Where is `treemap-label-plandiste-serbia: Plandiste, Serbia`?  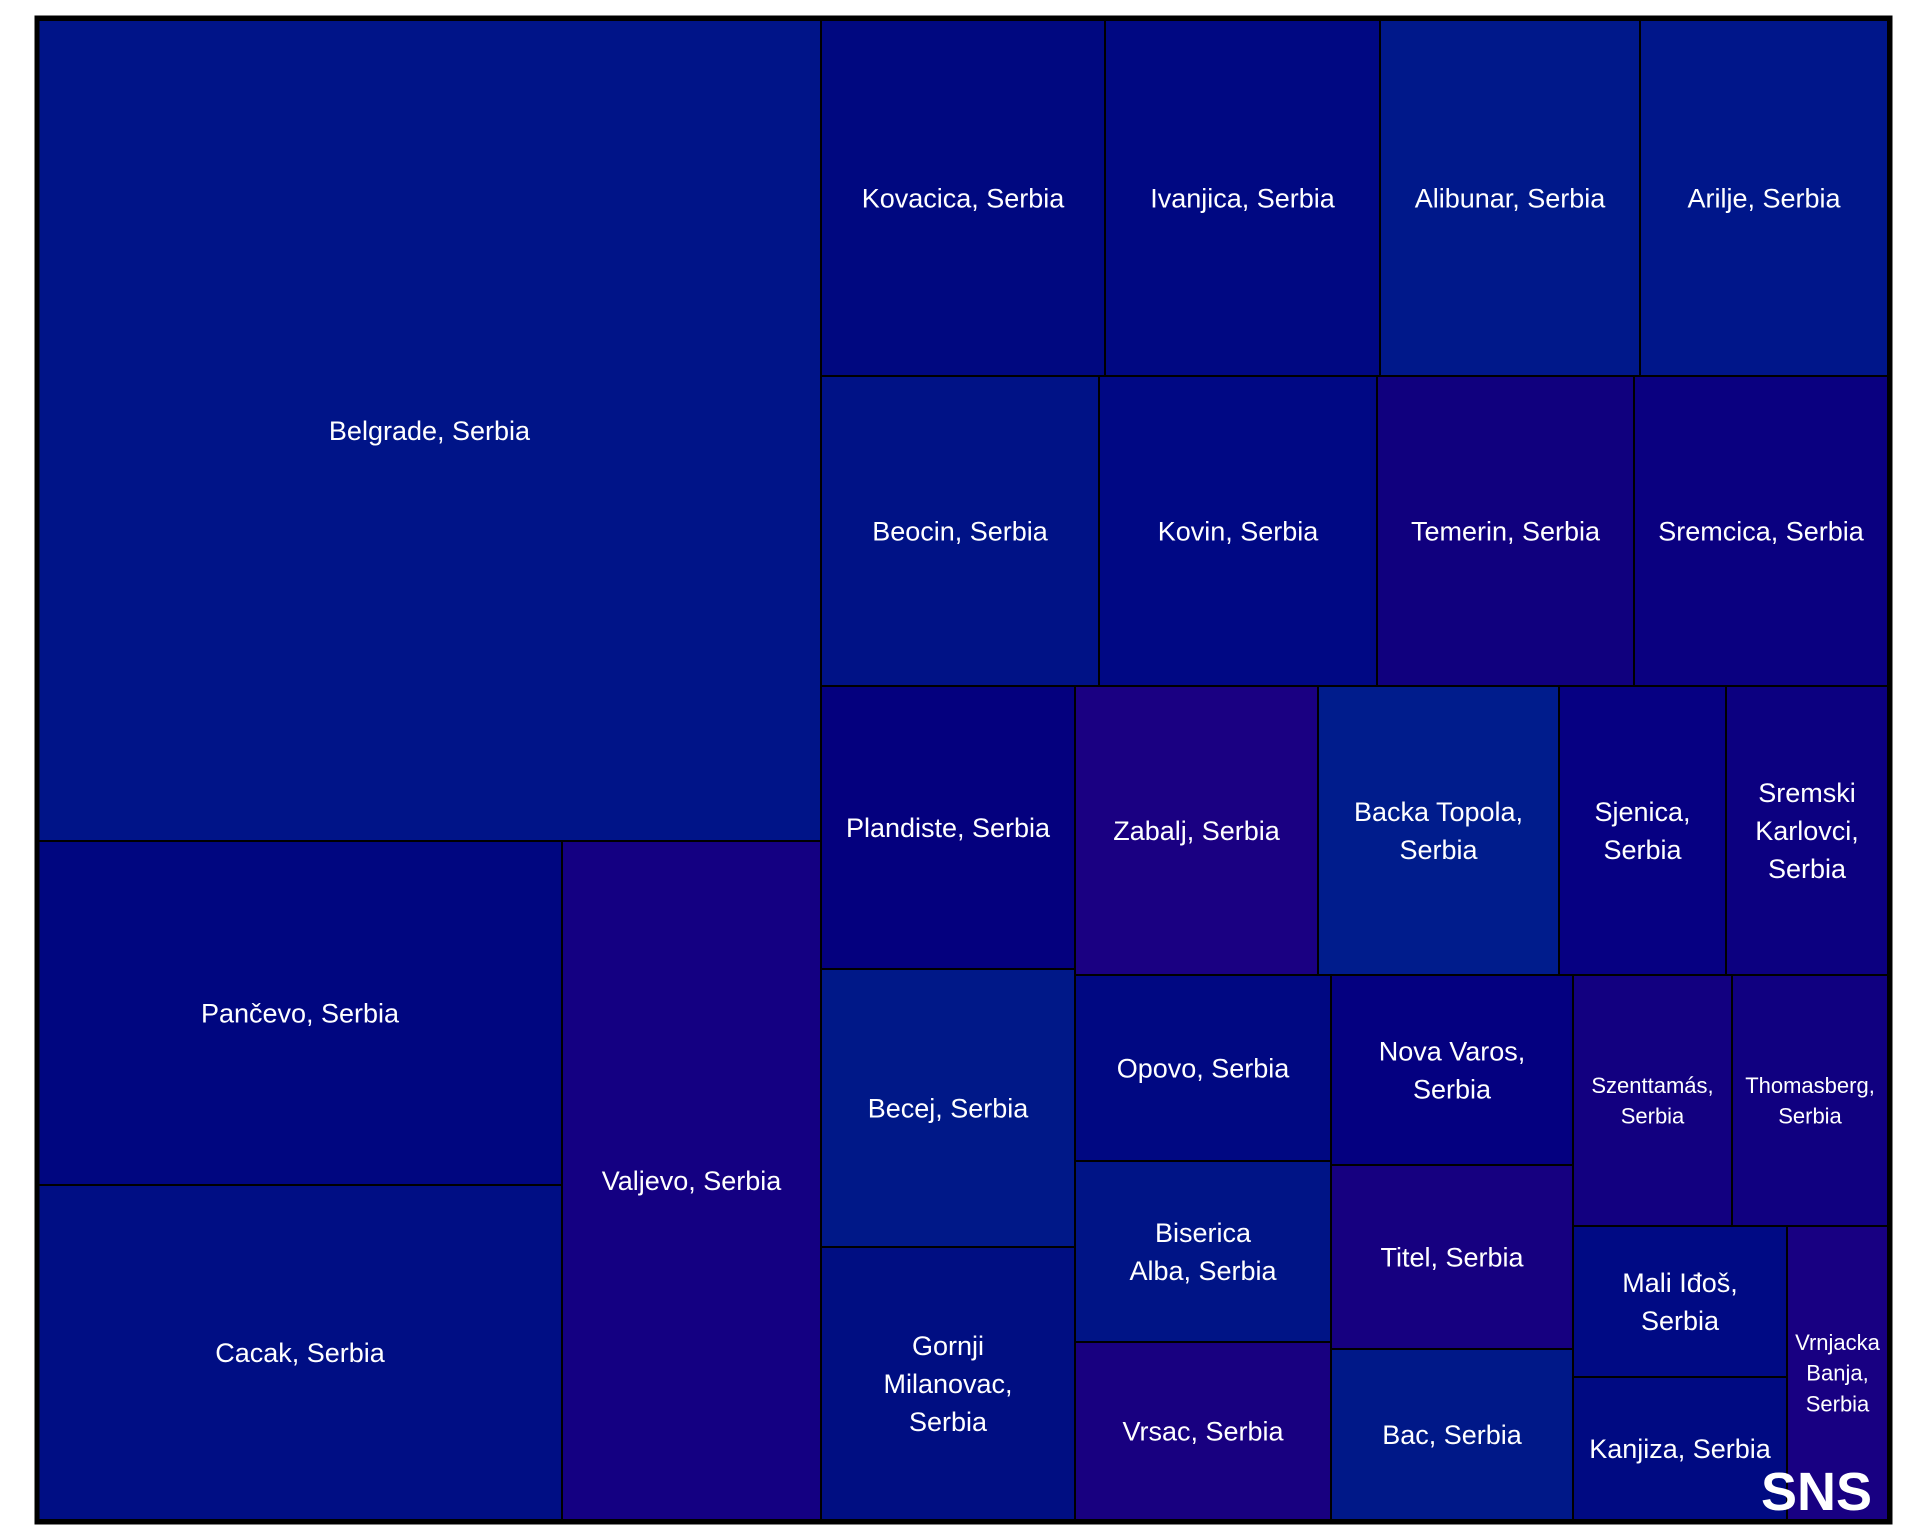 treemap-label-plandiste-serbia: Plandiste, Serbia is located at coordinates (948, 828).